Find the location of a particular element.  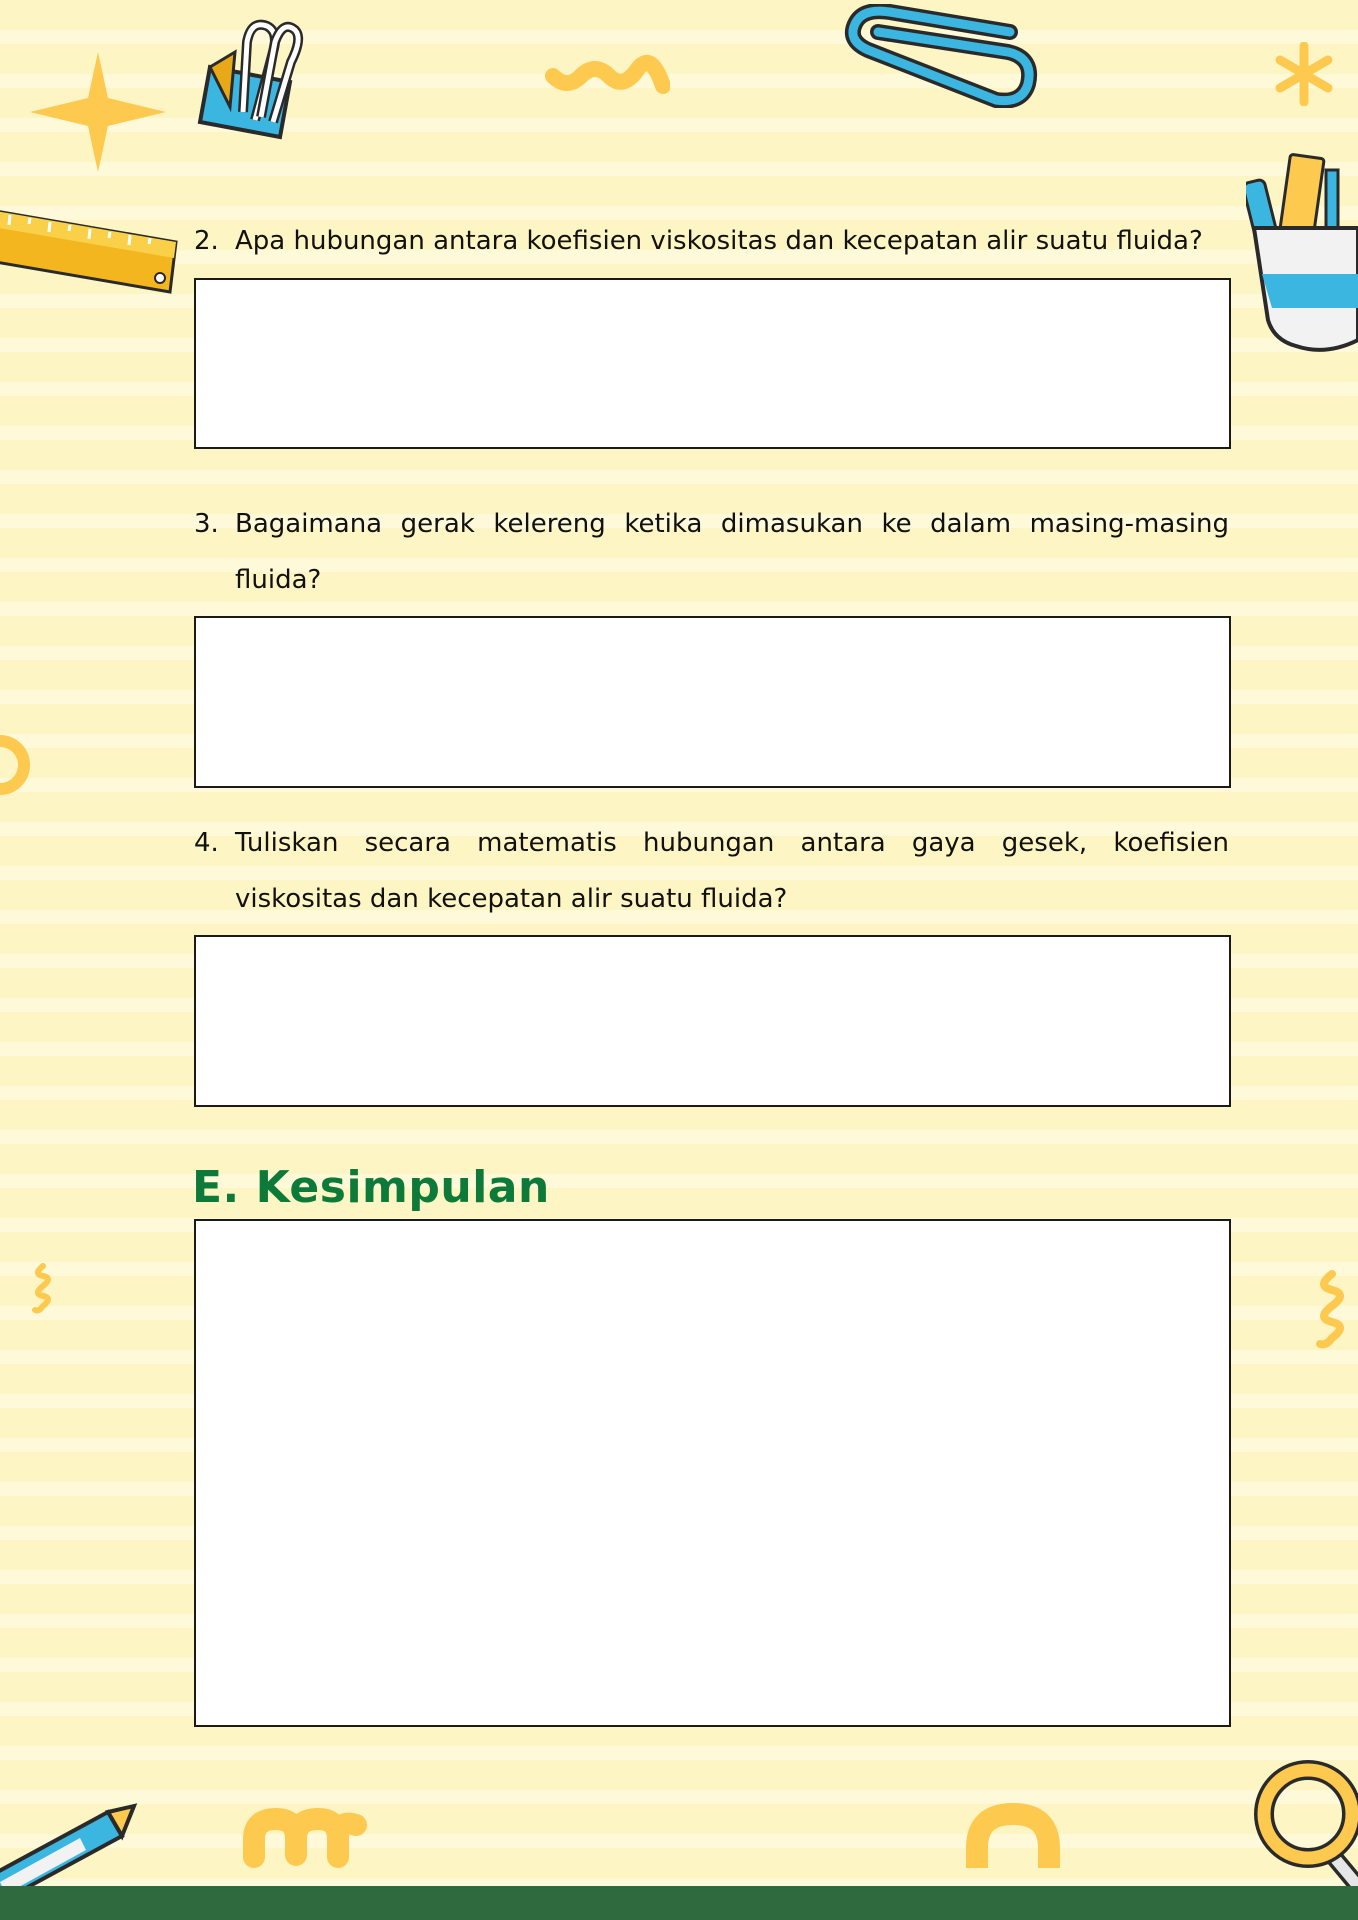

ruler-icon is located at coordinates (89, 252).